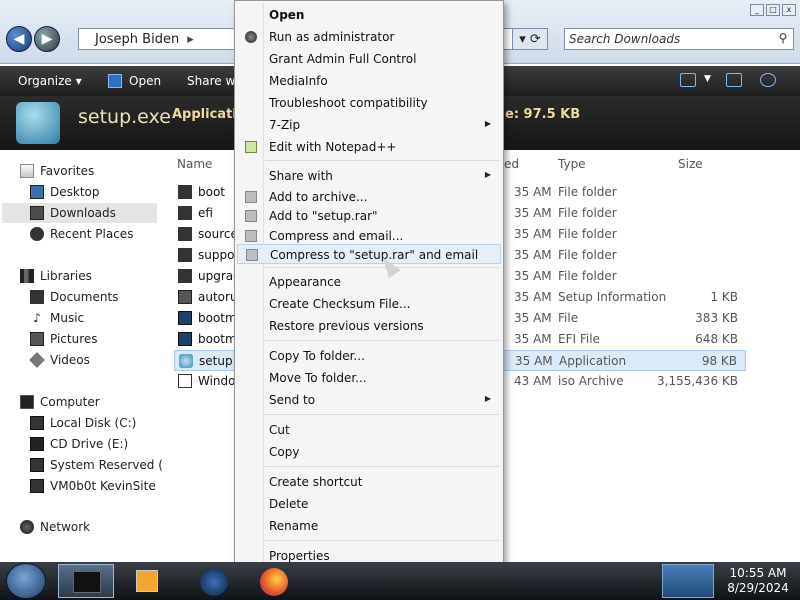 The width and height of the screenshot is (800, 600). What do you see at coordinates (690, 164) in the screenshot?
I see `column-header-size: Size` at bounding box center [690, 164].